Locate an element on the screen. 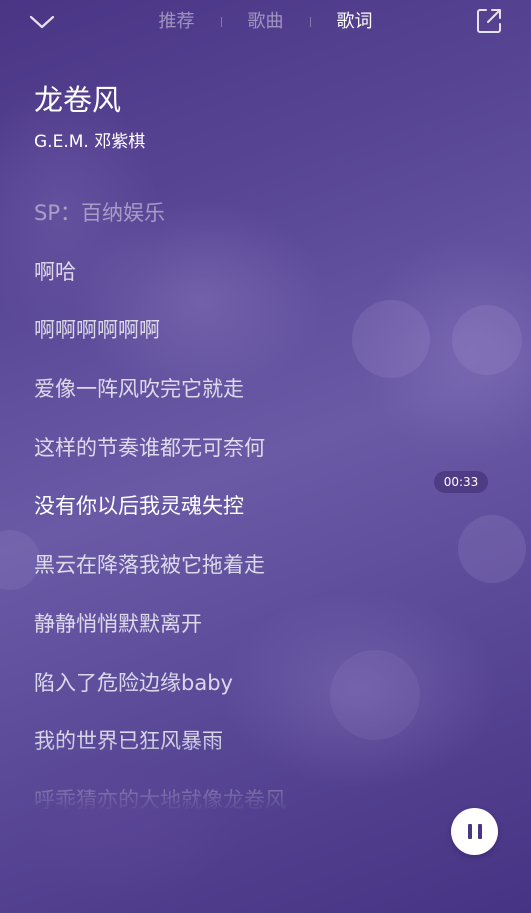 This screenshot has height=913, width=531. share-external-icon is located at coordinates (489, 21).